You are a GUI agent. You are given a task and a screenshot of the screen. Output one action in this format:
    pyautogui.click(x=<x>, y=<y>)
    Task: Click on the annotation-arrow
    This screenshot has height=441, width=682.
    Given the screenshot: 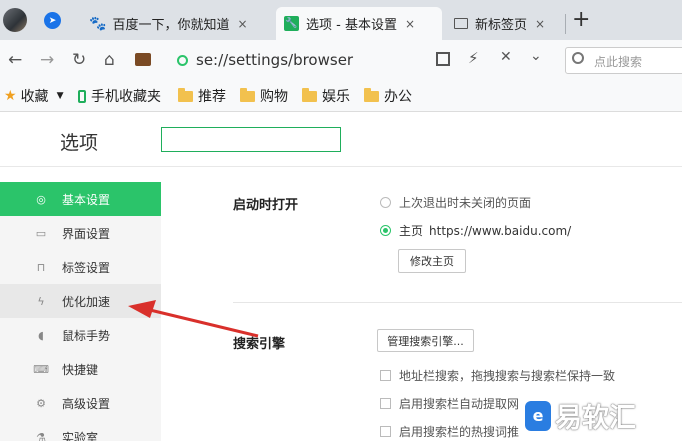 What is the action you would take?
    pyautogui.click(x=193, y=319)
    